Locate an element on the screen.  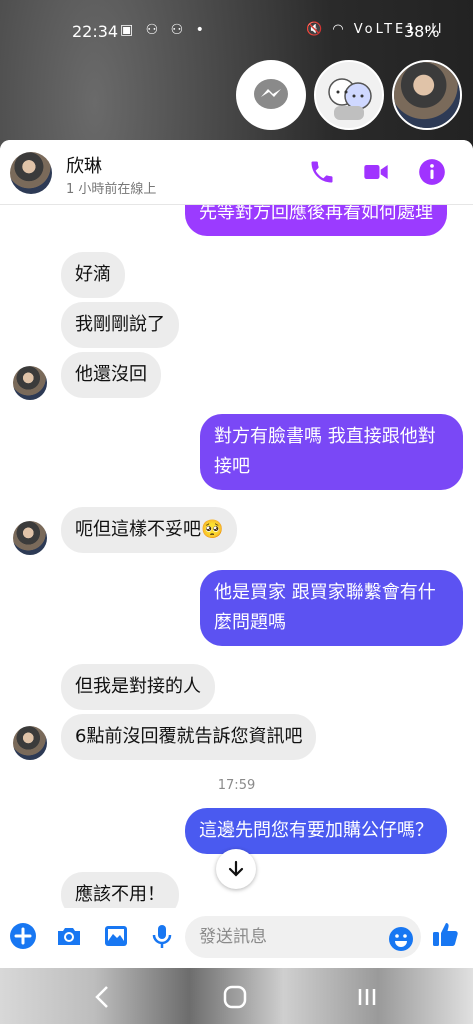
system-nav-bar is located at coordinates (236, 996).